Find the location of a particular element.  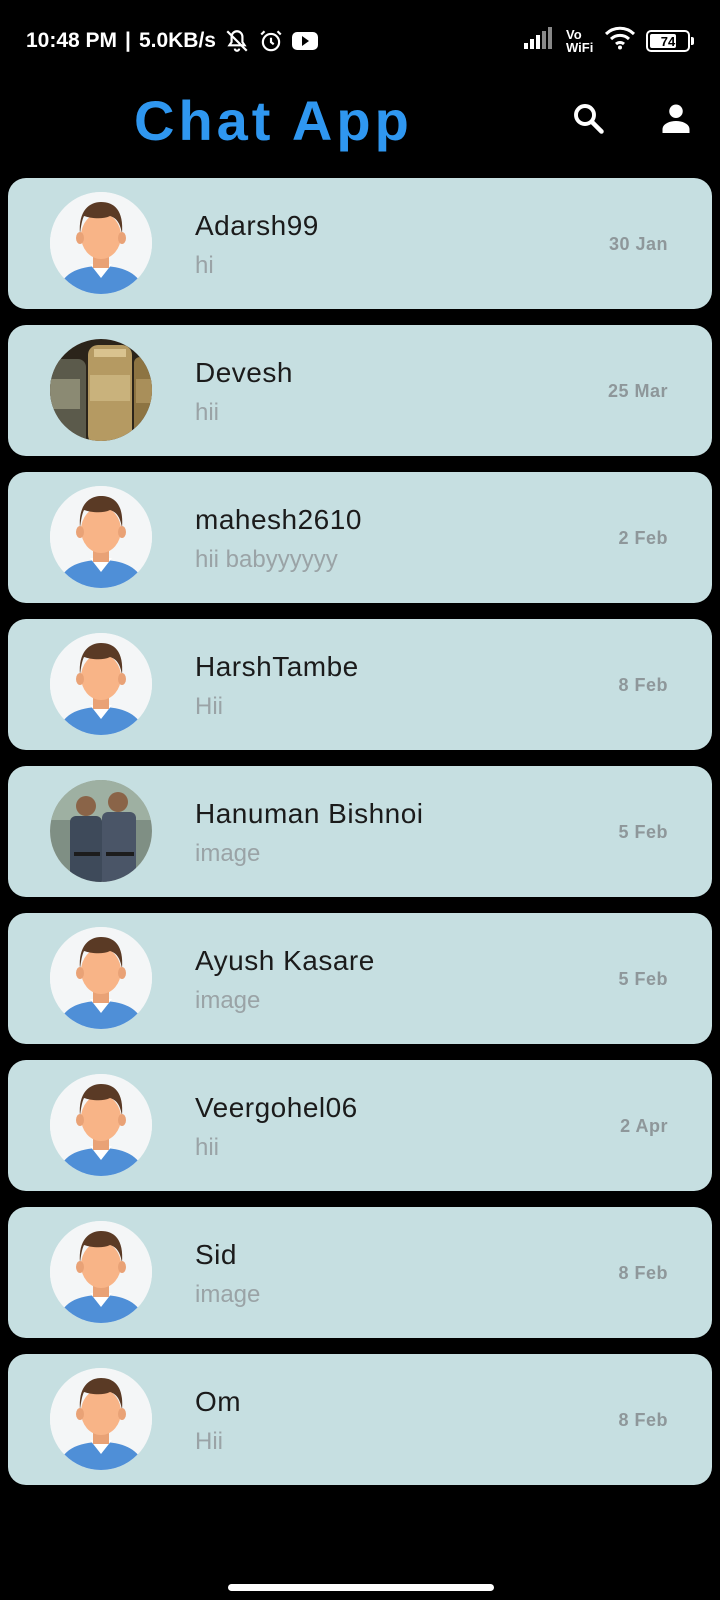

chat-item: Veergohel06 hii 2 Apr is located at coordinates (360, 1125).